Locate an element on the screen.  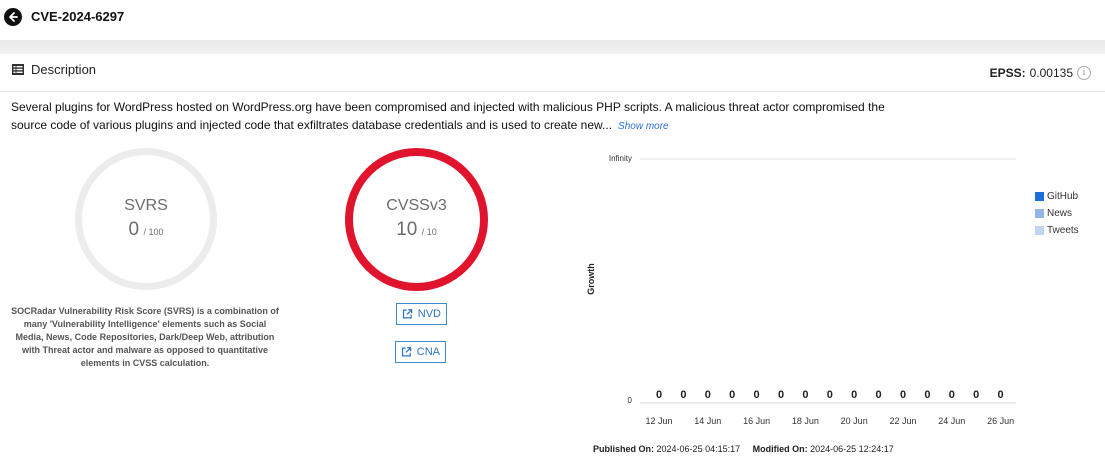
y-tick-label: Infinity is located at coordinates (620, 158).